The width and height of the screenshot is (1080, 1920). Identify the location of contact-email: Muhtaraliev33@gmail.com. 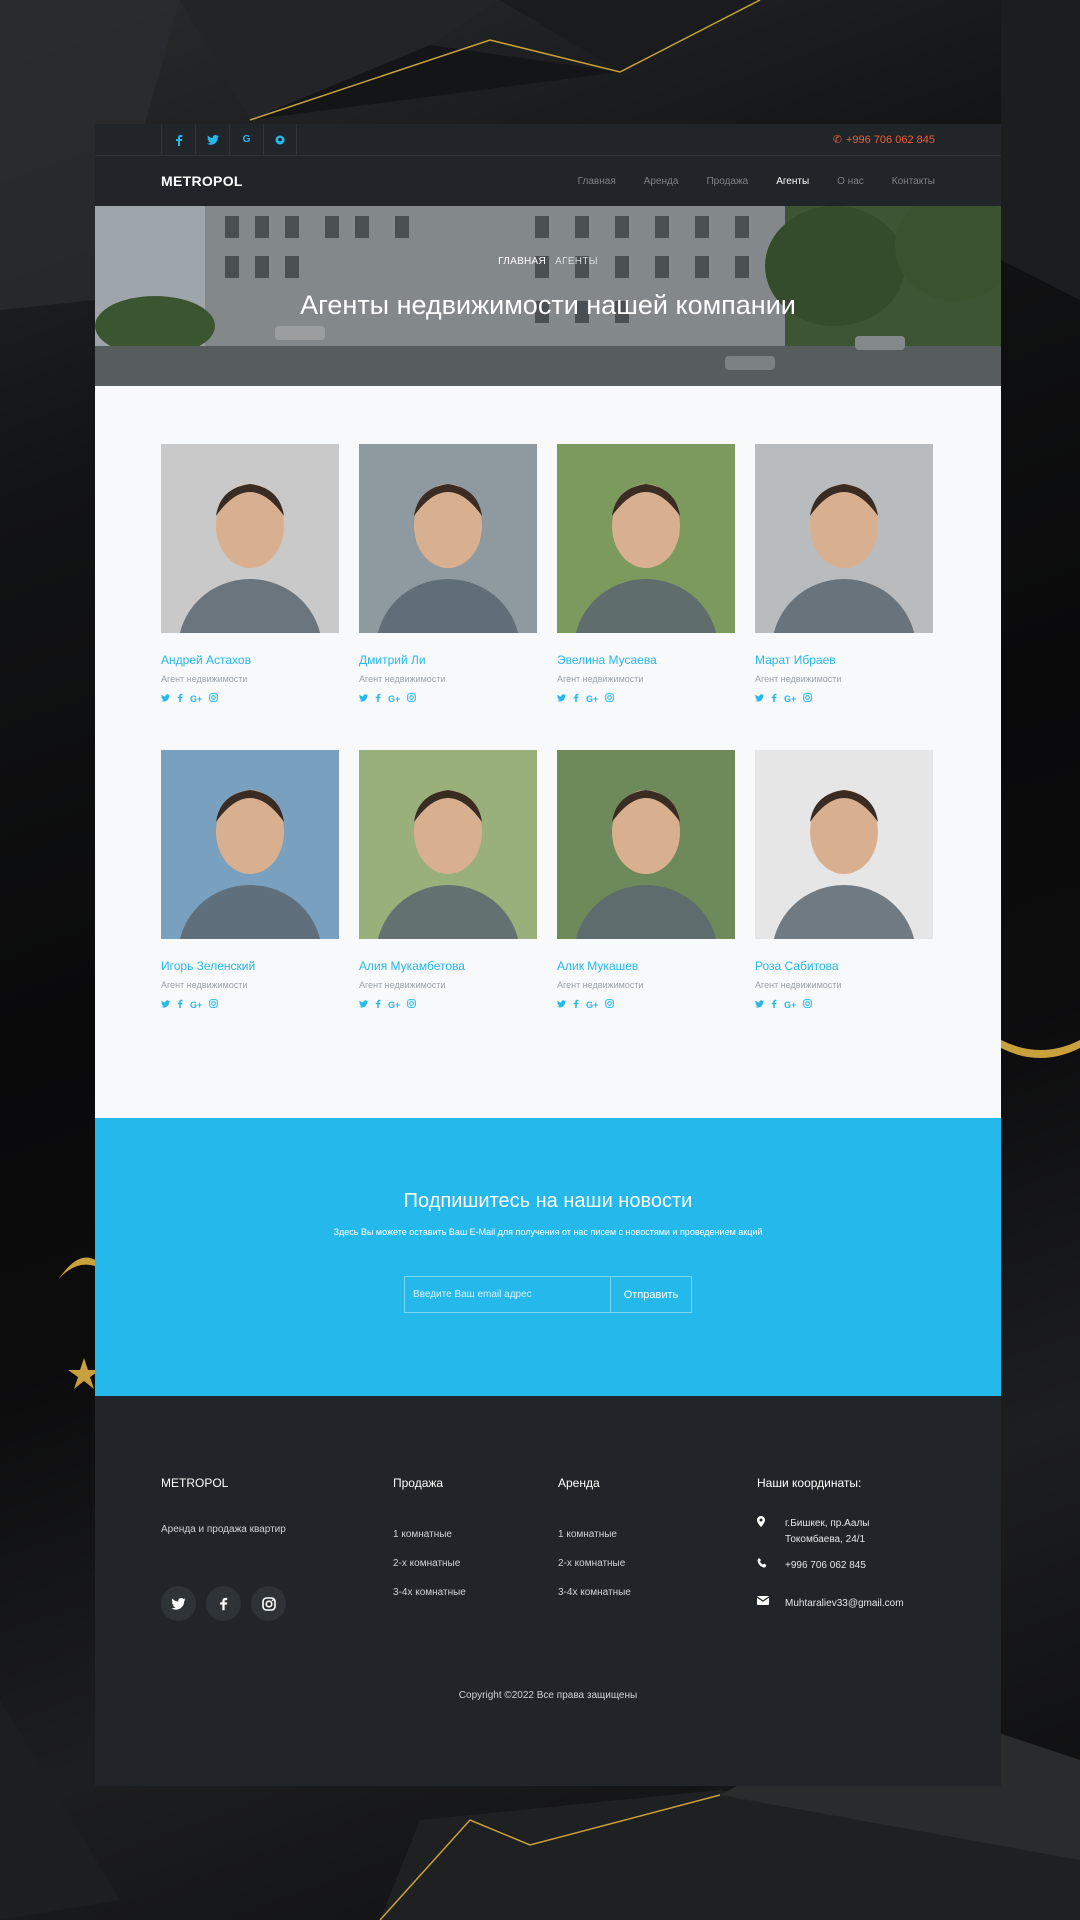
(830, 1604).